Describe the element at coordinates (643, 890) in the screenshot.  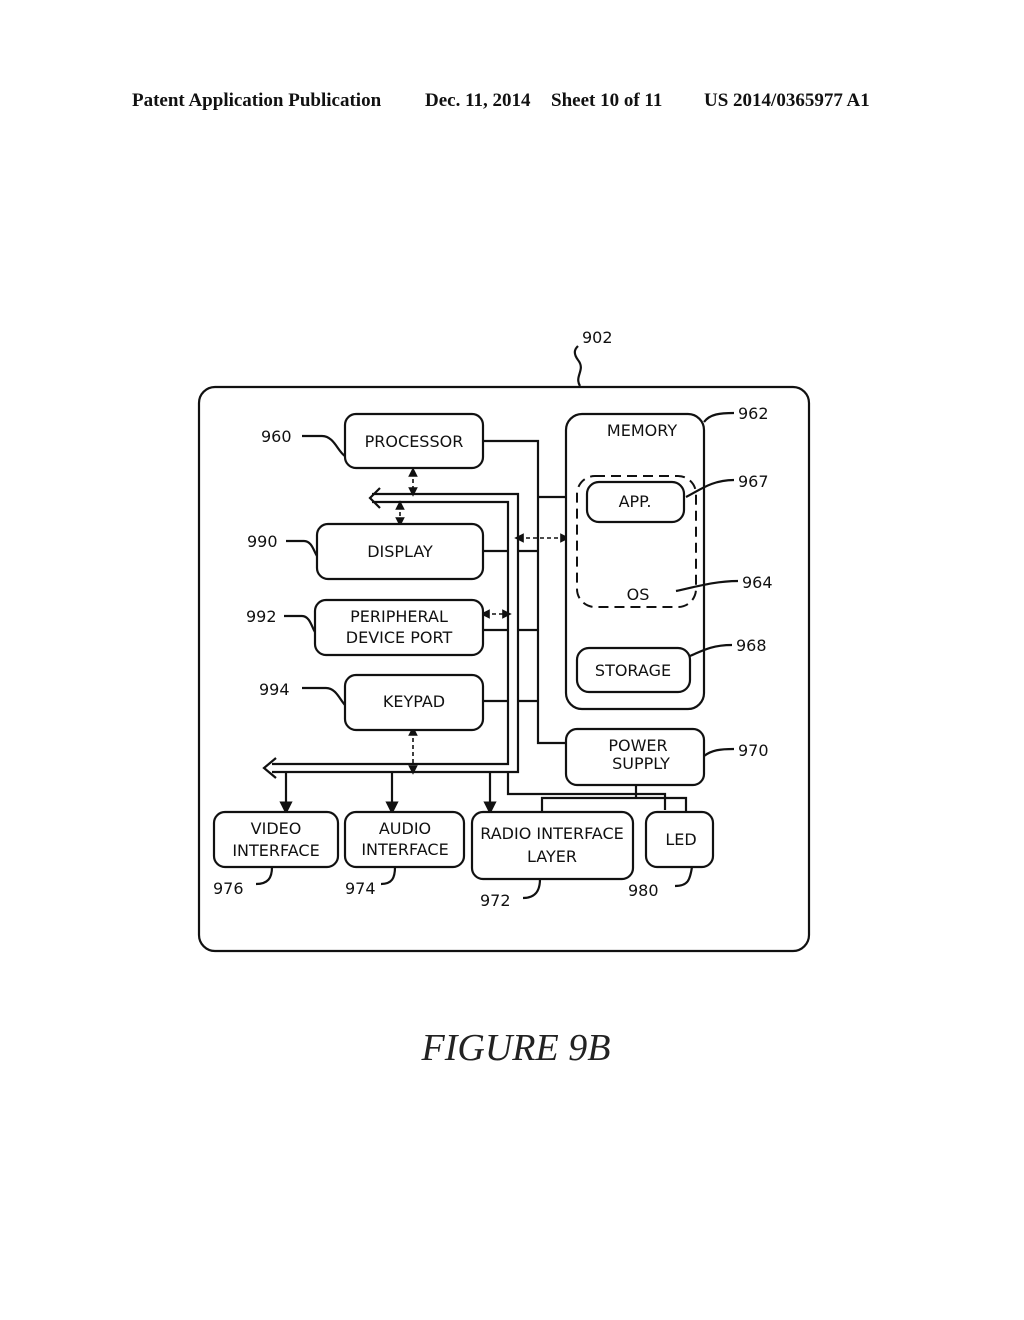
I see `led-ref: 980` at that location.